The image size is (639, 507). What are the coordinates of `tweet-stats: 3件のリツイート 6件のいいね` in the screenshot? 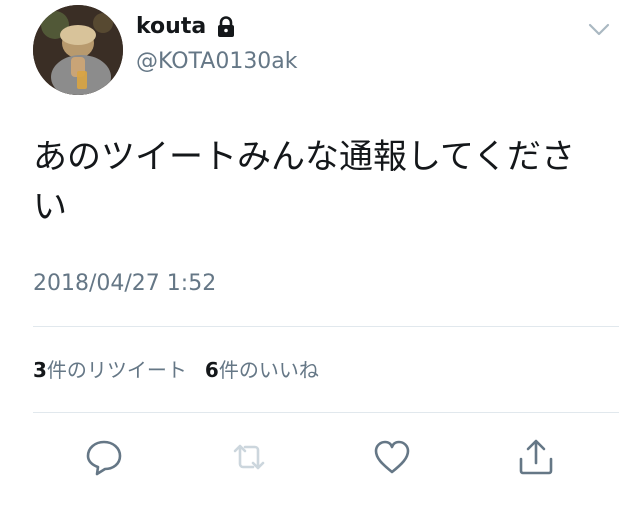 It's located at (176, 370).